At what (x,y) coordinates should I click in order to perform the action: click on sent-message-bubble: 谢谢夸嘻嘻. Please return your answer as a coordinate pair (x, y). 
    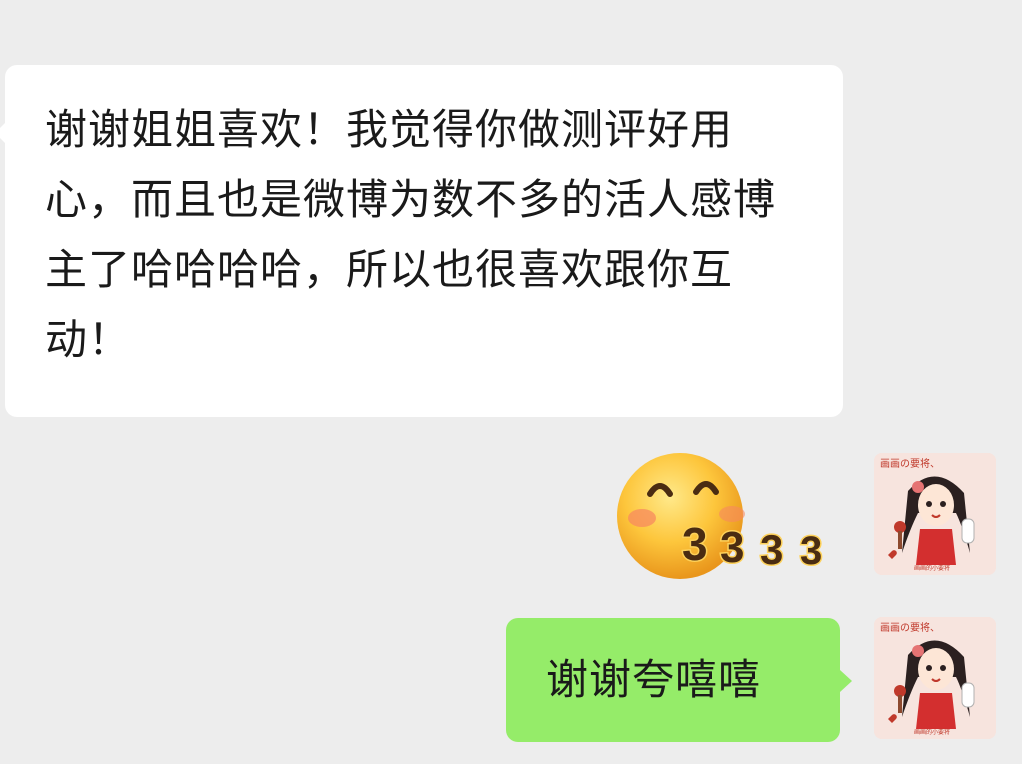
    Looking at the image, I should click on (679, 680).